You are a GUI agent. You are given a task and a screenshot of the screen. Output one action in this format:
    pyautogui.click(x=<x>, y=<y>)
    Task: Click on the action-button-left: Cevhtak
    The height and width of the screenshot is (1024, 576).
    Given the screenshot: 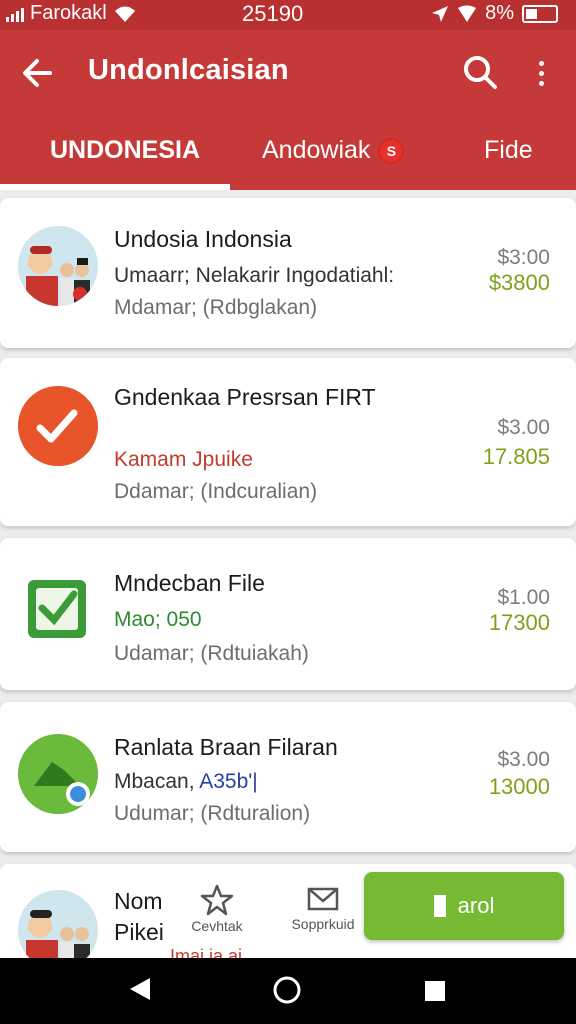 What is the action you would take?
    pyautogui.click(x=217, y=909)
    